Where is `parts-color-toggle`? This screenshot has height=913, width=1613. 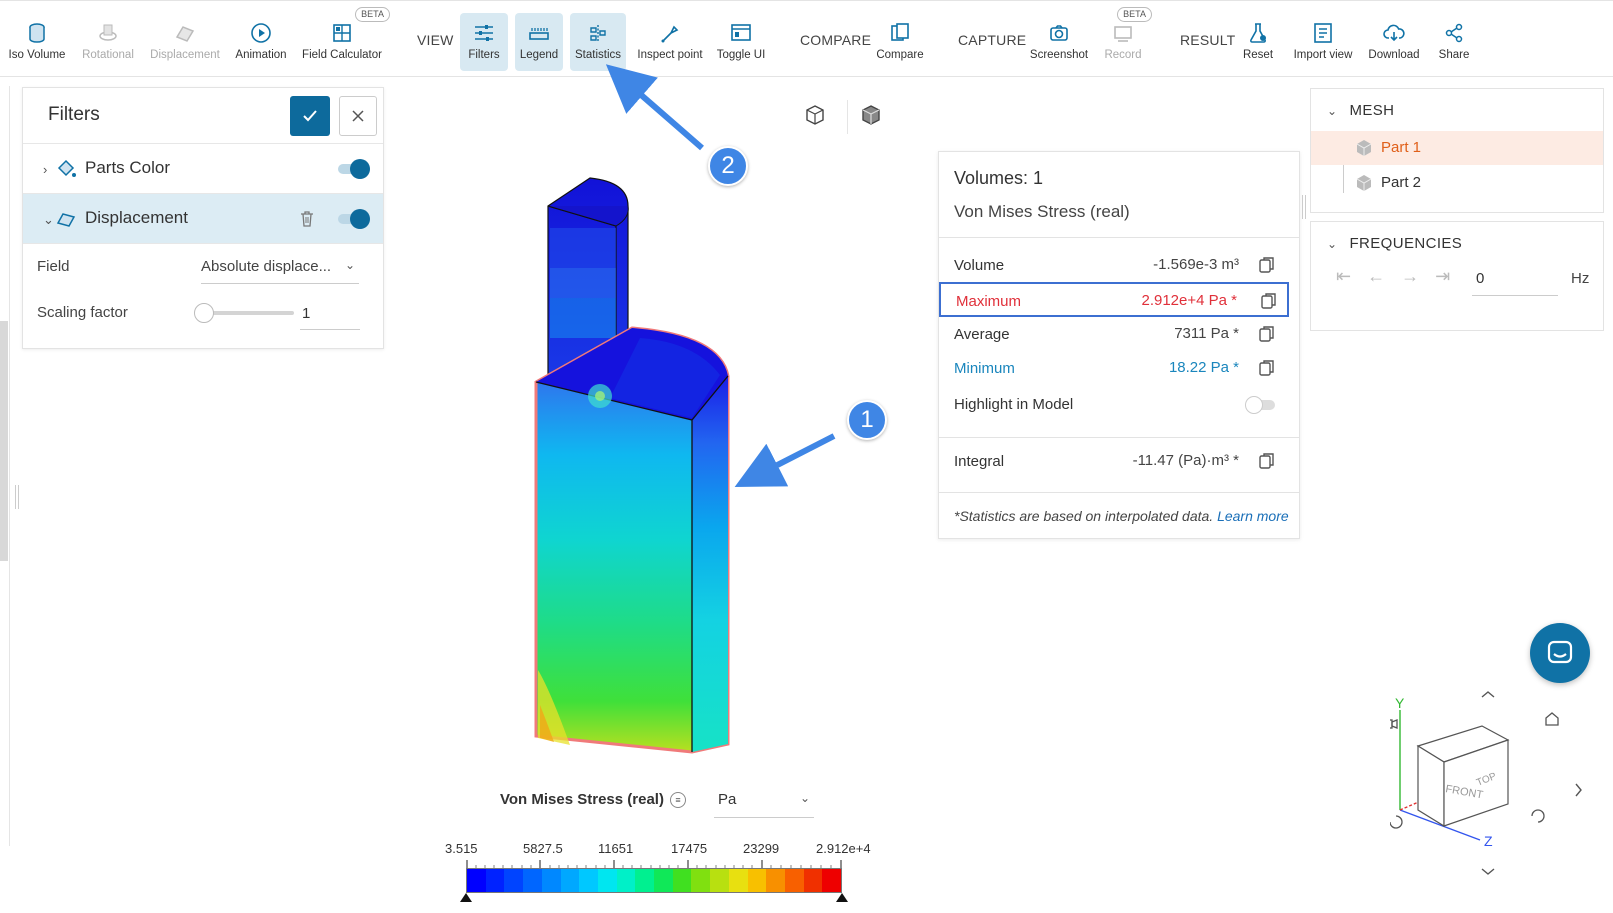 parts-color-toggle is located at coordinates (354, 169).